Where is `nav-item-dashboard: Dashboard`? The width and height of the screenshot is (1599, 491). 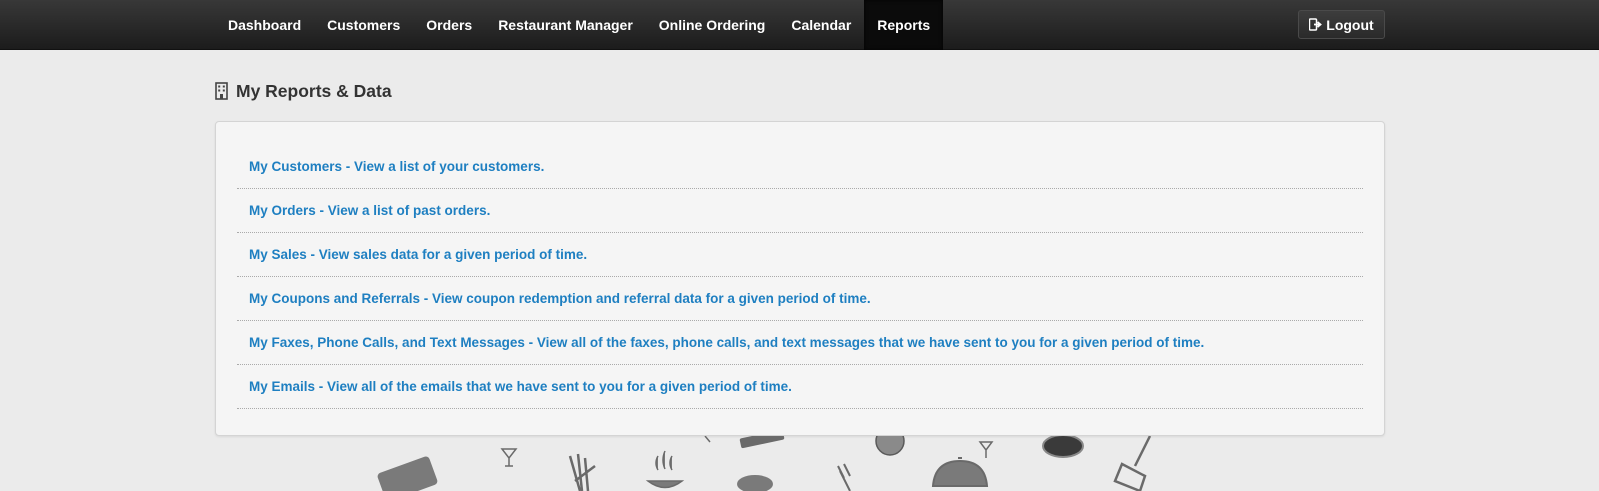 nav-item-dashboard: Dashboard is located at coordinates (264, 25).